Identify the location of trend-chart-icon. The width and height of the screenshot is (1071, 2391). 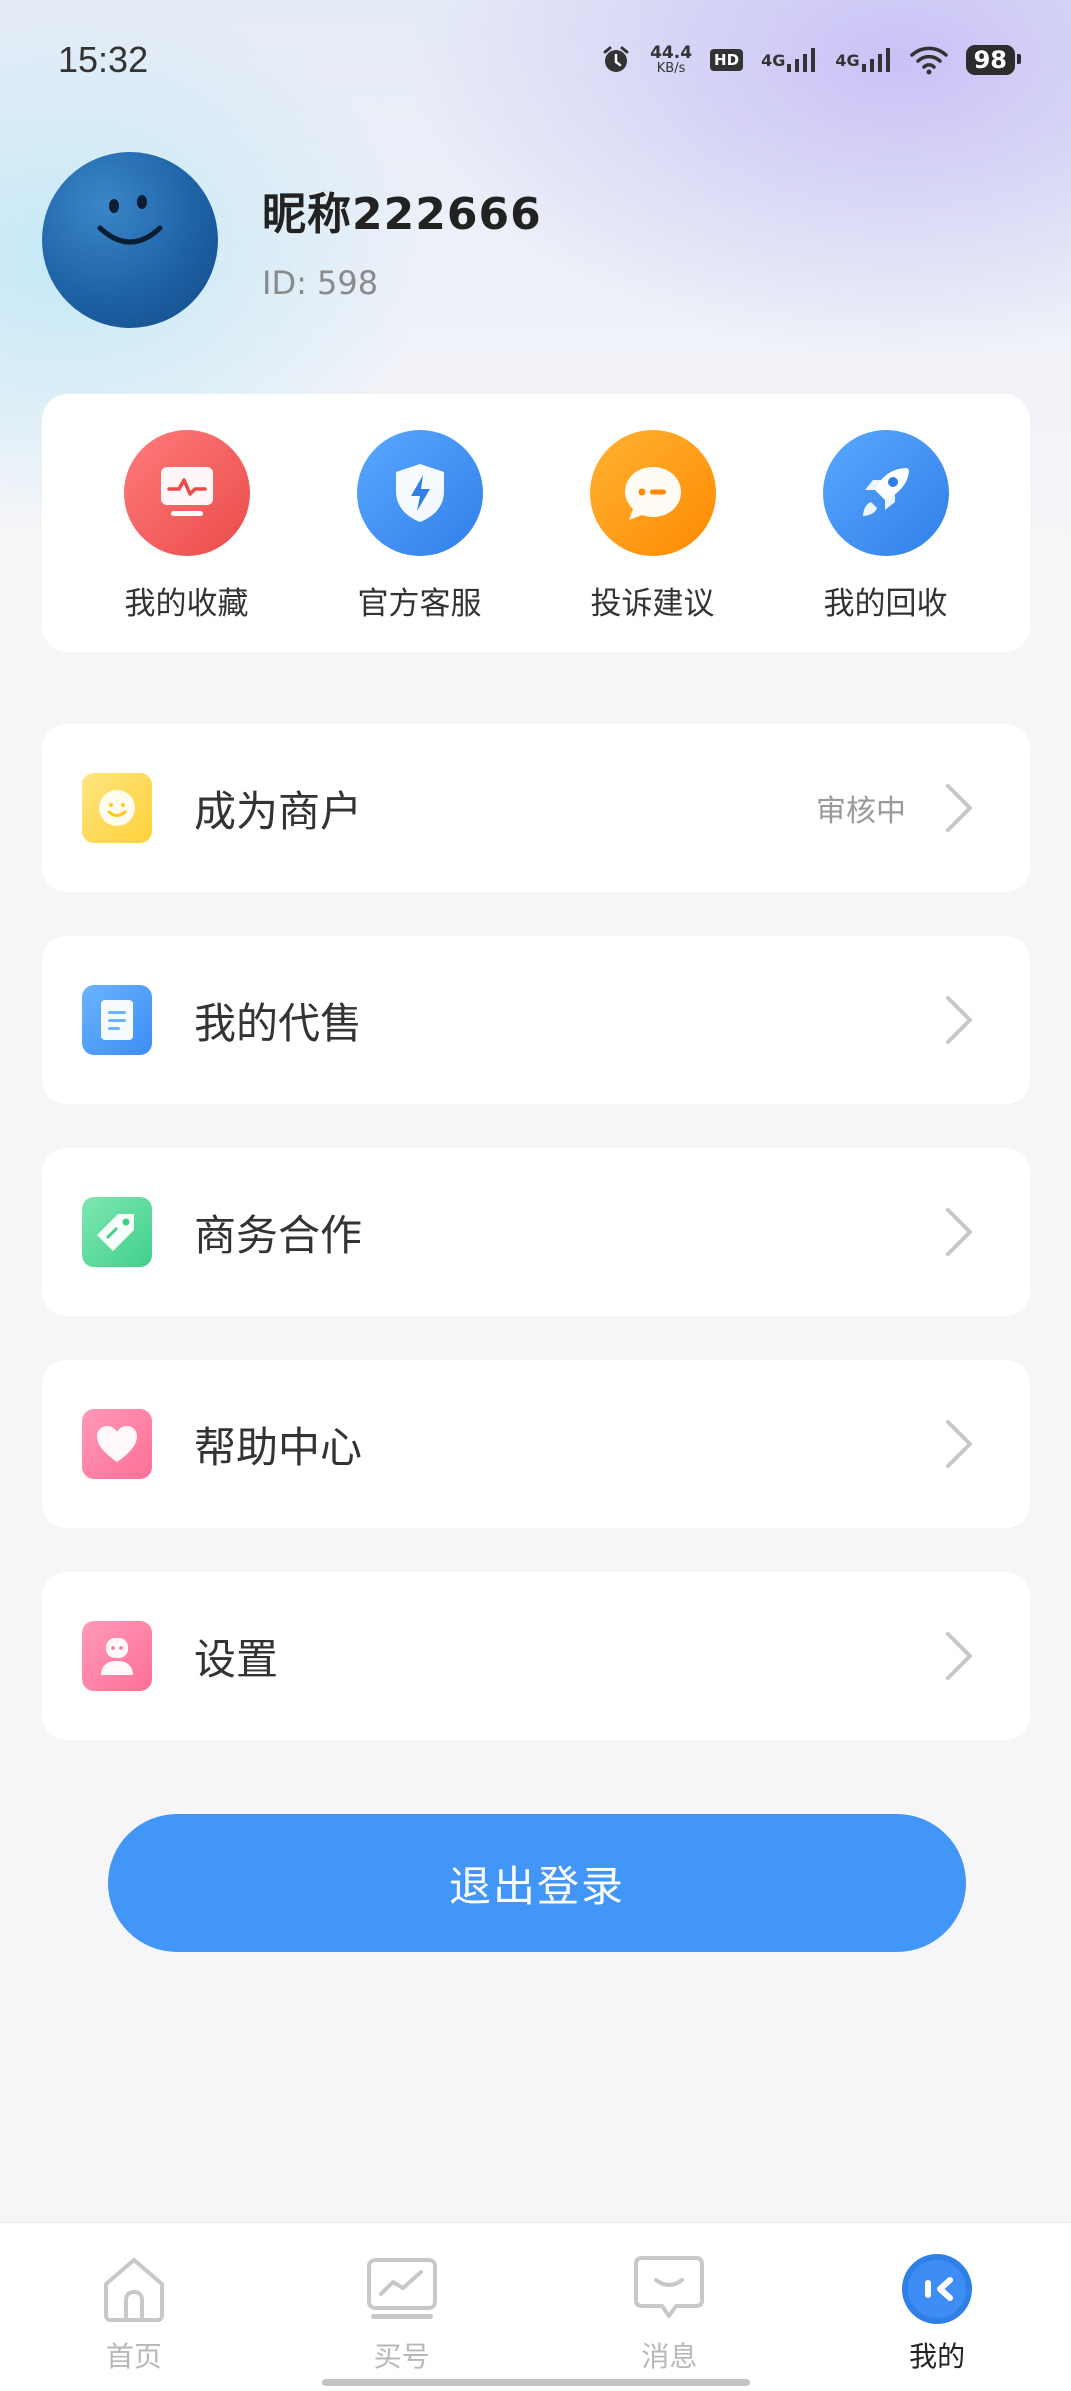
(402, 2289).